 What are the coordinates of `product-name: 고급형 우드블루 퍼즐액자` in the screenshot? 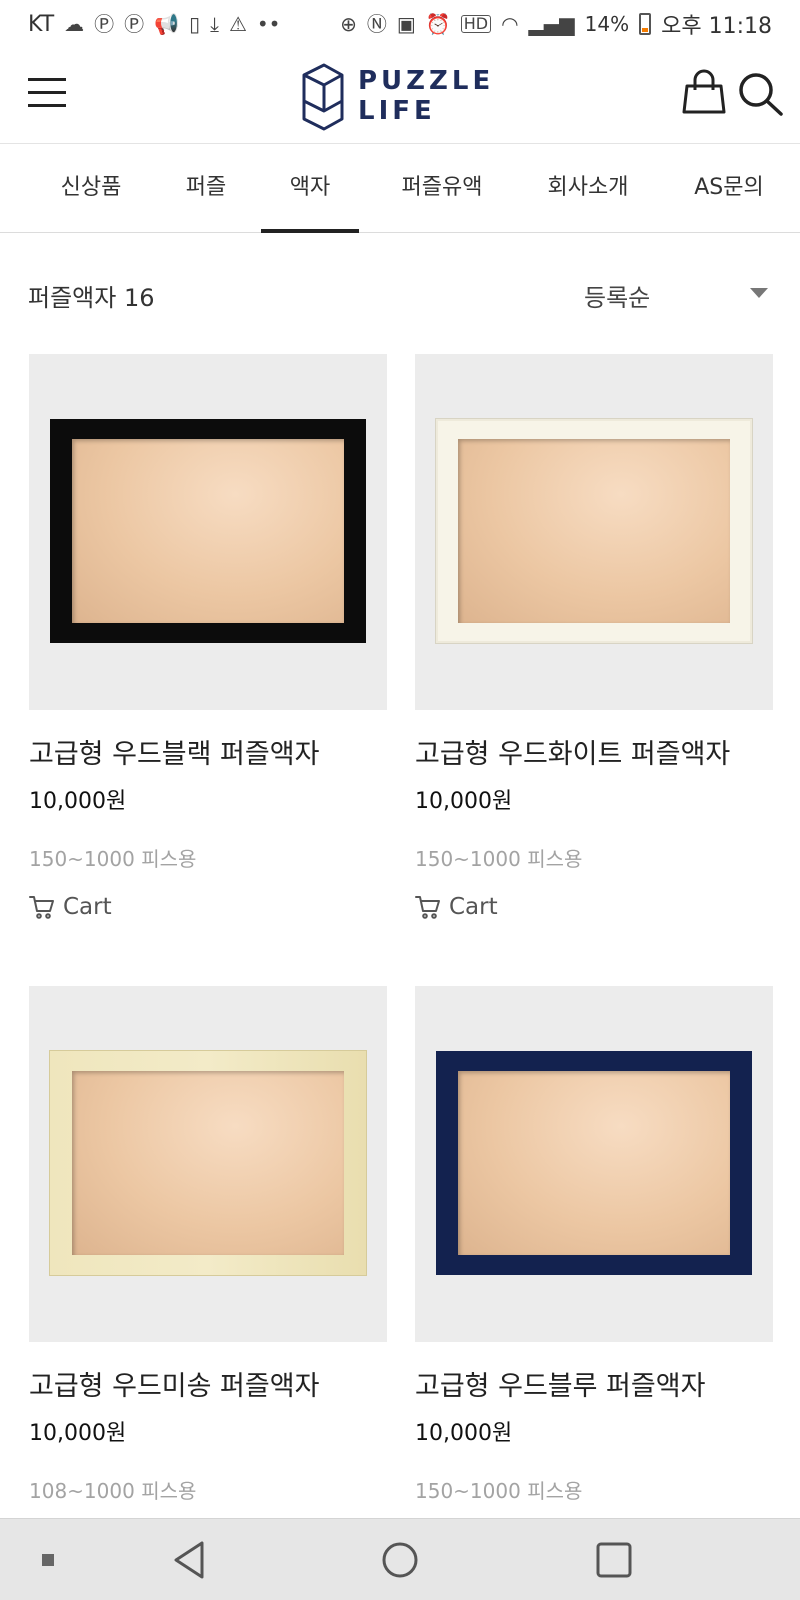 It's located at (594, 1383).